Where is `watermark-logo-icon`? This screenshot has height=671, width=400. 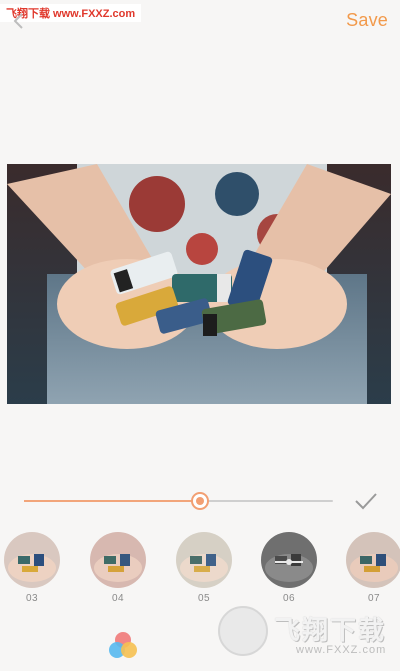
watermark-logo-icon is located at coordinates (243, 631).